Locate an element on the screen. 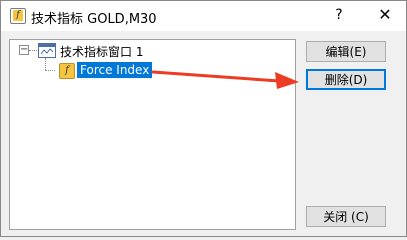 This screenshot has height=240, width=407. function-icon: f is located at coordinates (67, 71).